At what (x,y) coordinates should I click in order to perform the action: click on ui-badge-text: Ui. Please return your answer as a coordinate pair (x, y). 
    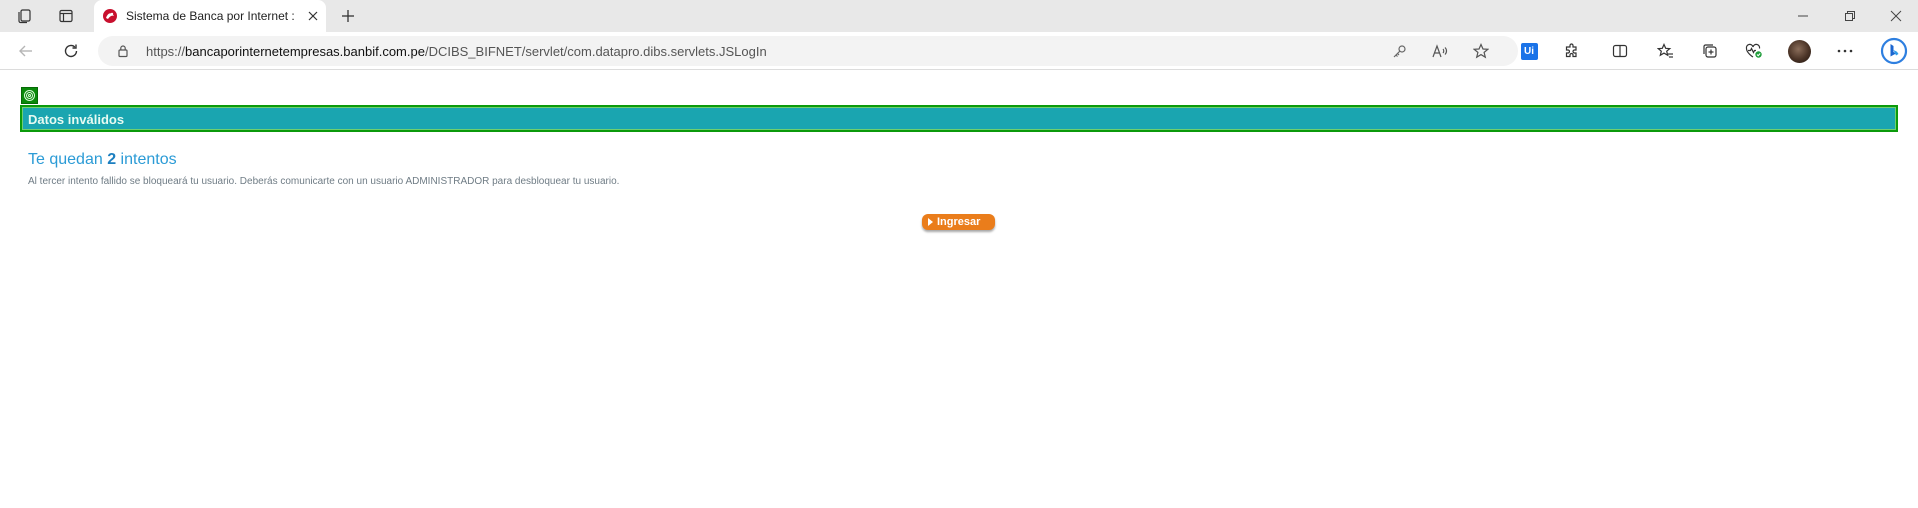
    Looking at the image, I should click on (1529, 51).